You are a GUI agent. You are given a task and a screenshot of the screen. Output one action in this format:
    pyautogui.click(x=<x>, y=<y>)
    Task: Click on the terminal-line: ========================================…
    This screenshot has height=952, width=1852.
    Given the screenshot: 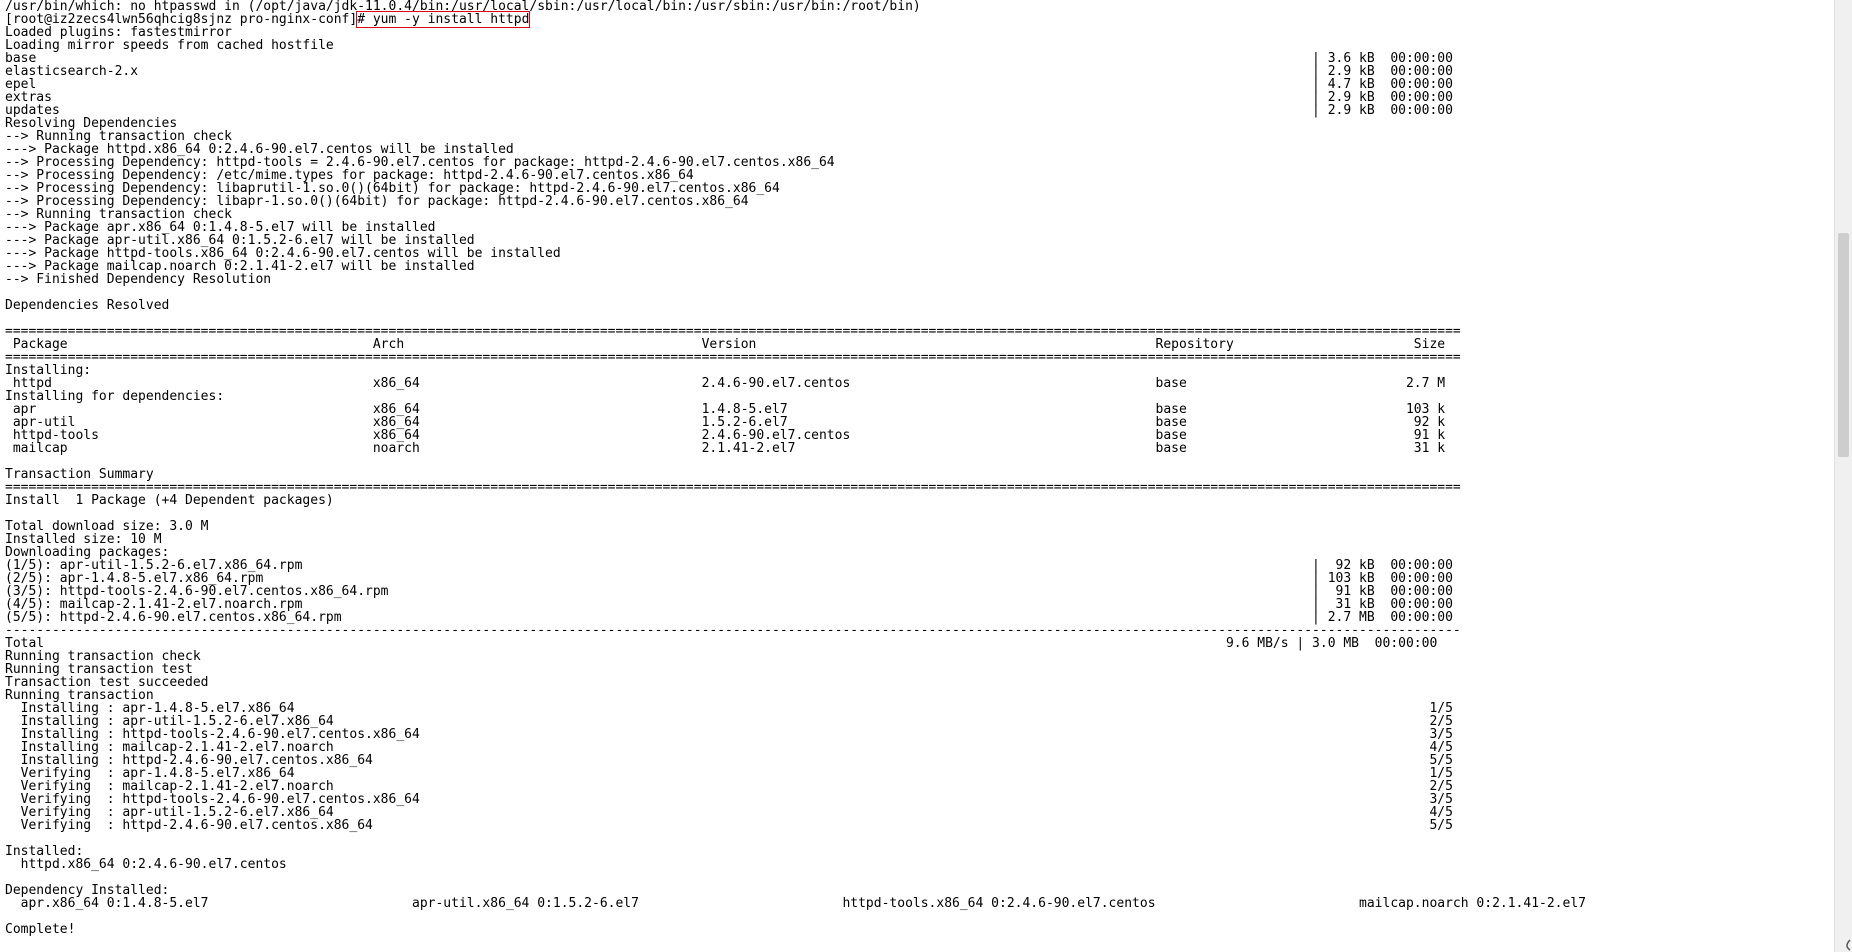 What is the action you would take?
    pyautogui.click(x=733, y=357)
    